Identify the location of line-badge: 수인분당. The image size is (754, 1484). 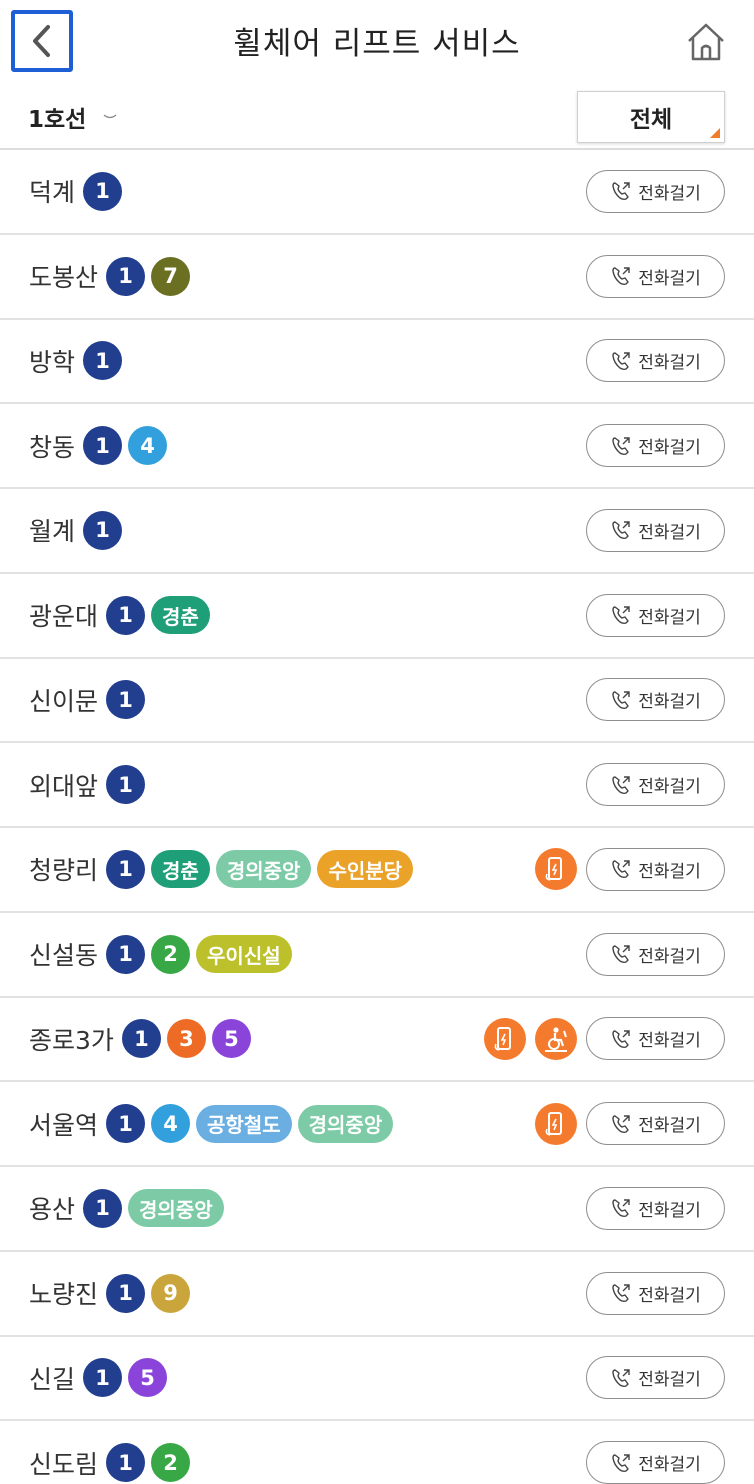
(365, 869).